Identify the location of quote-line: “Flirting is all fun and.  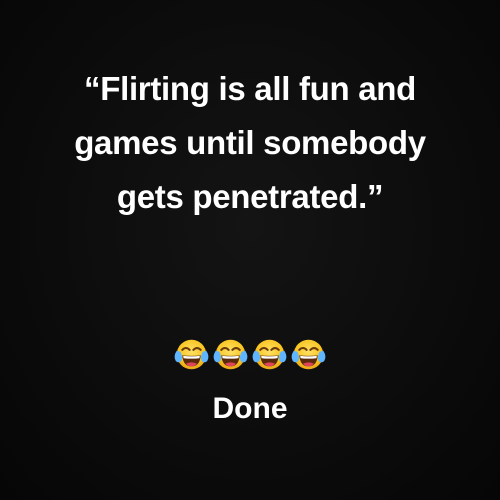
(250, 88).